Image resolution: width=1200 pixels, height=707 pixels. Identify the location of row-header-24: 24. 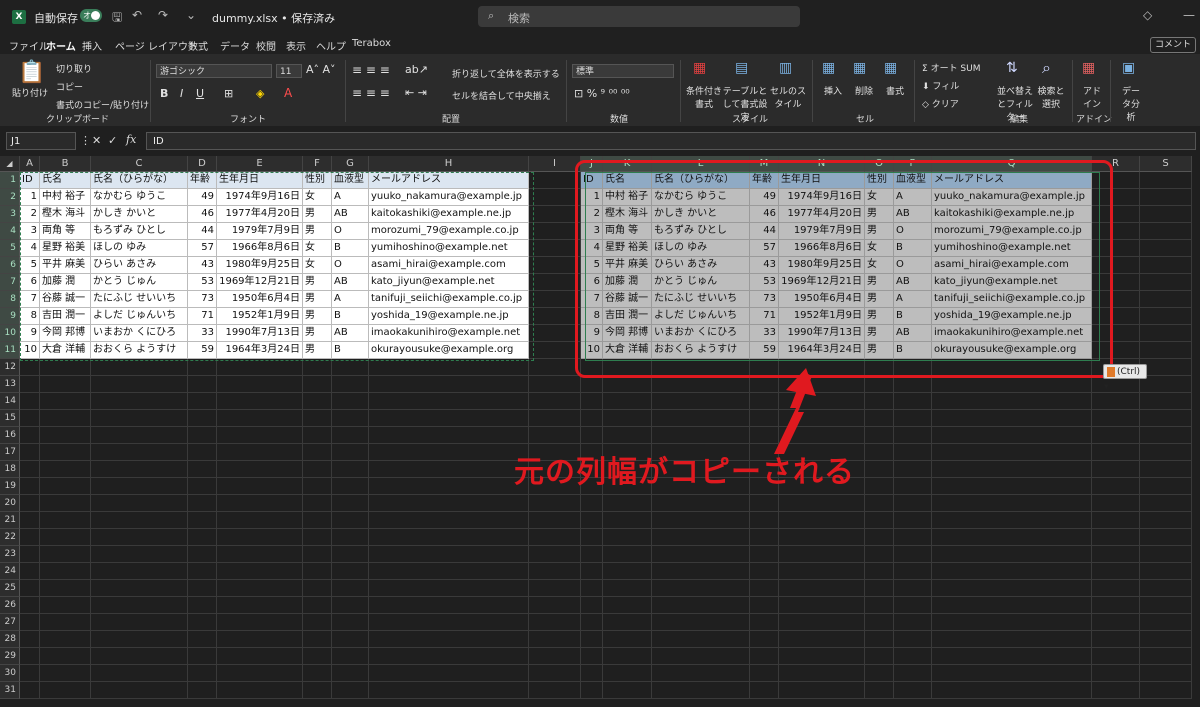
(10, 571).